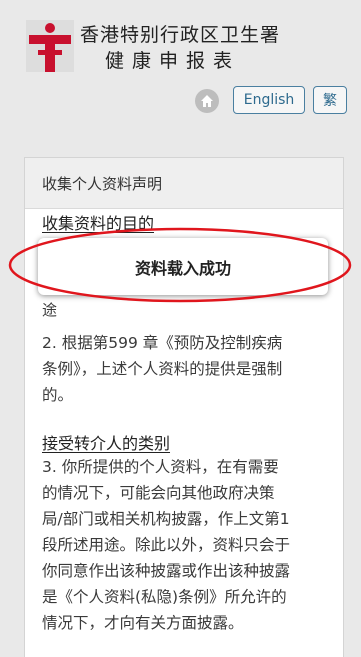 The height and width of the screenshot is (657, 361). I want to click on section-title-transferees: 接受转介人的类别, so click(106, 443).